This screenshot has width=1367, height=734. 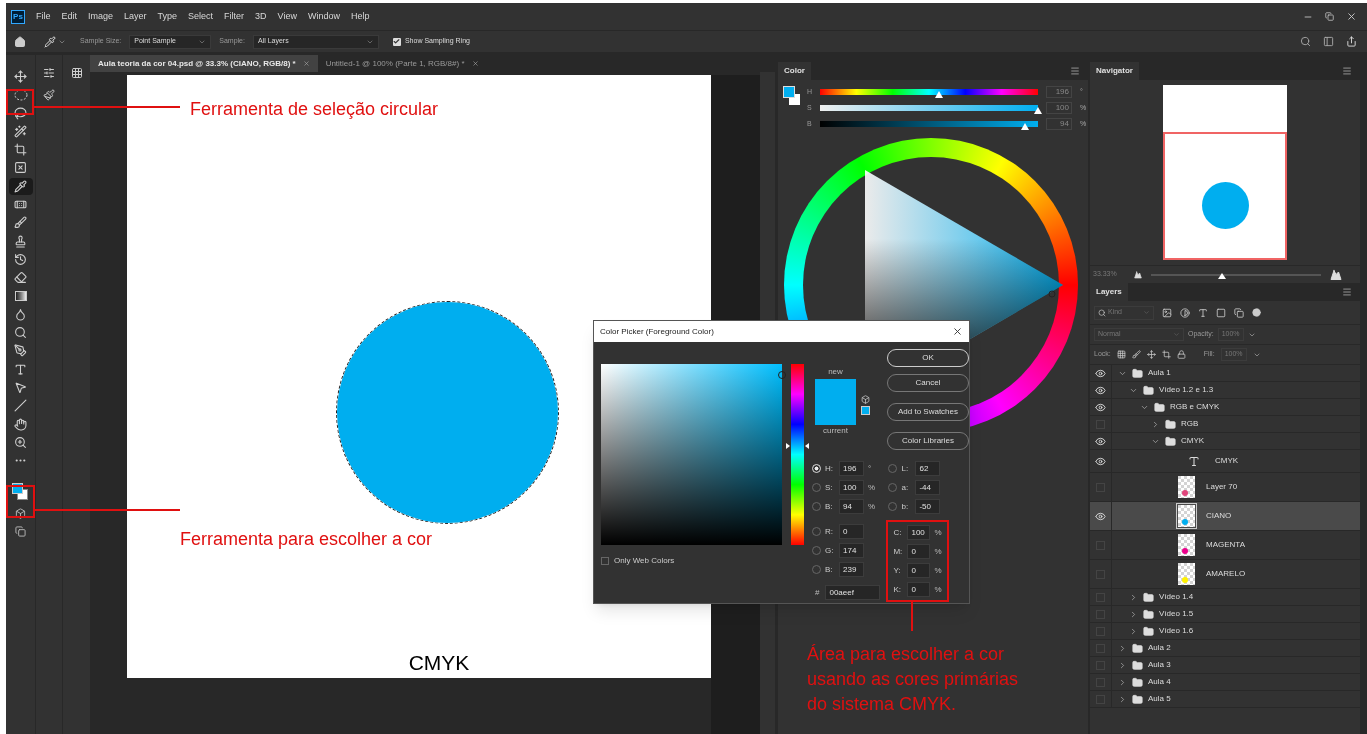 What do you see at coordinates (101, 16) in the screenshot?
I see `menu-item: Image` at bounding box center [101, 16].